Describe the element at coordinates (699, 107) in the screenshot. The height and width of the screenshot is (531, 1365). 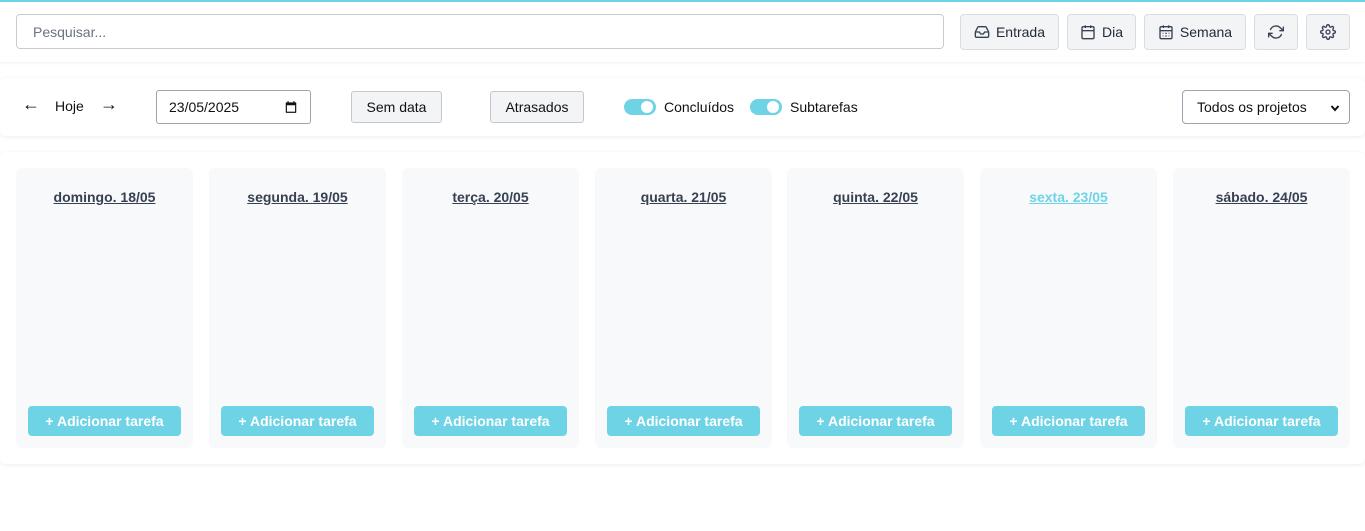
I see `completed-label: Concluídos` at that location.